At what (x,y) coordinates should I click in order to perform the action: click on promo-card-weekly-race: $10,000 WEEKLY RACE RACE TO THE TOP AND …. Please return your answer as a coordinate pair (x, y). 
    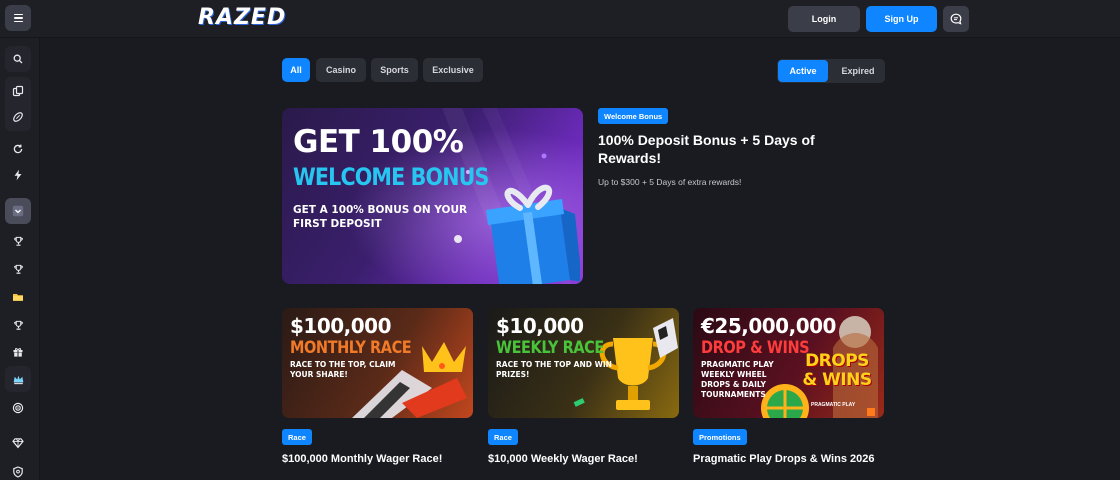
    Looking at the image, I should click on (583, 363).